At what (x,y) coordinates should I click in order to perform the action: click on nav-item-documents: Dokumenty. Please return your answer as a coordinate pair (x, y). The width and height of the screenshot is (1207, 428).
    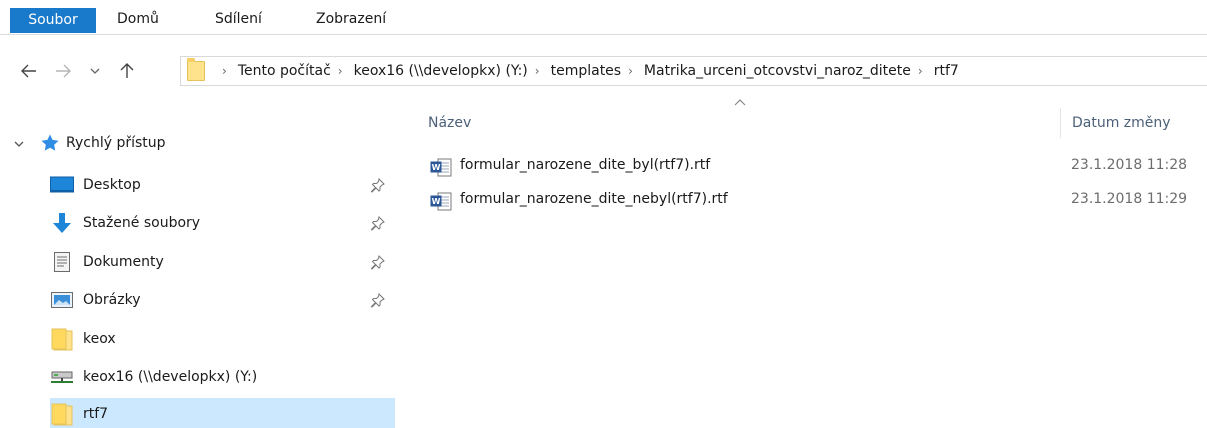
    Looking at the image, I should click on (222, 262).